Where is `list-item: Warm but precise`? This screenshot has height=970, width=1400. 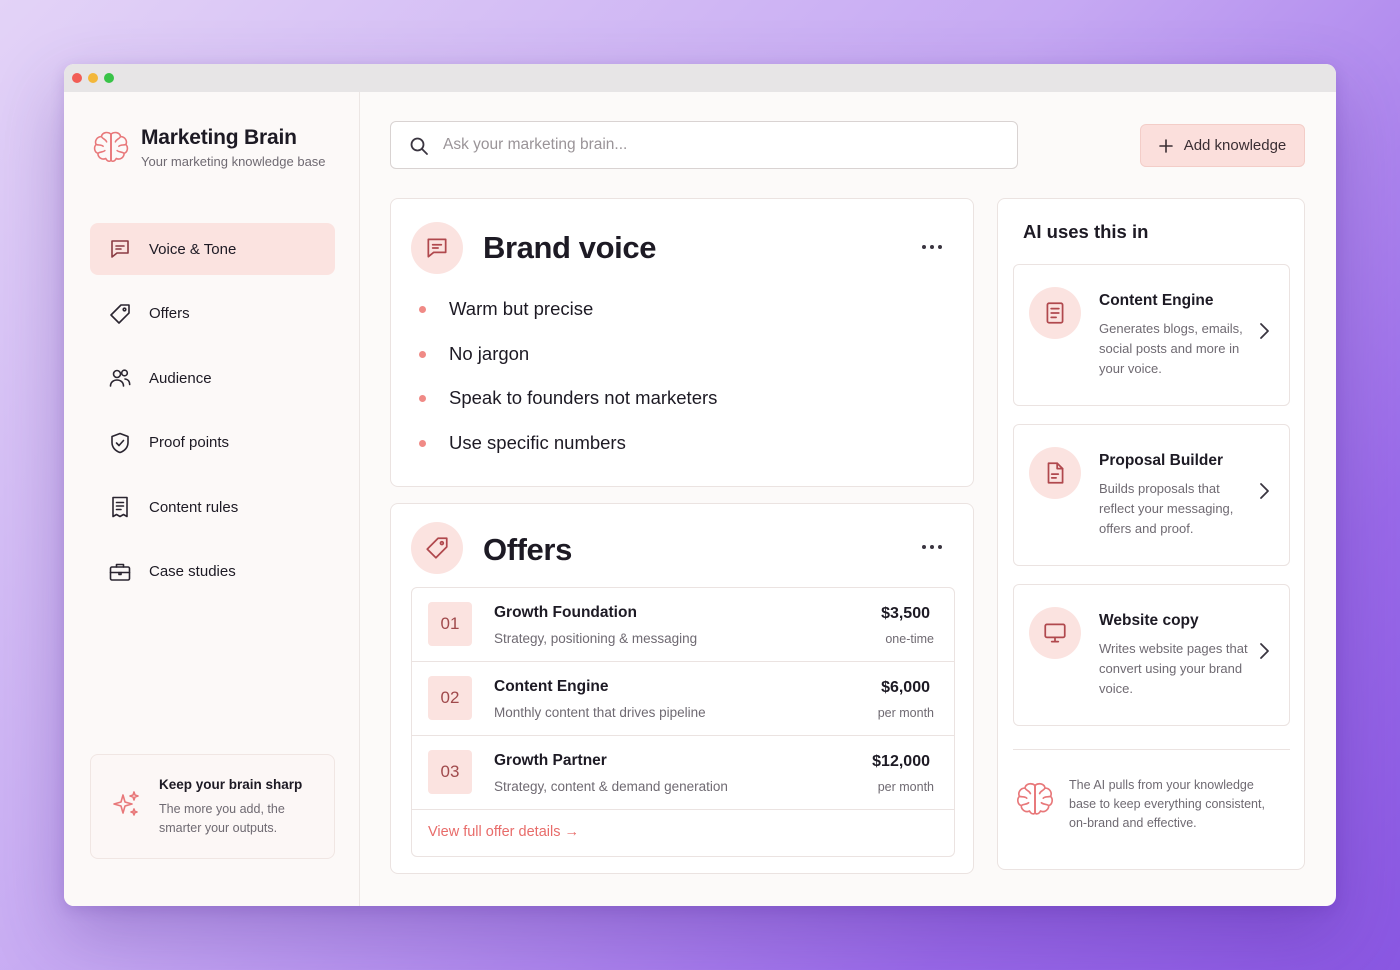 list-item: Warm but precise is located at coordinates (568, 319).